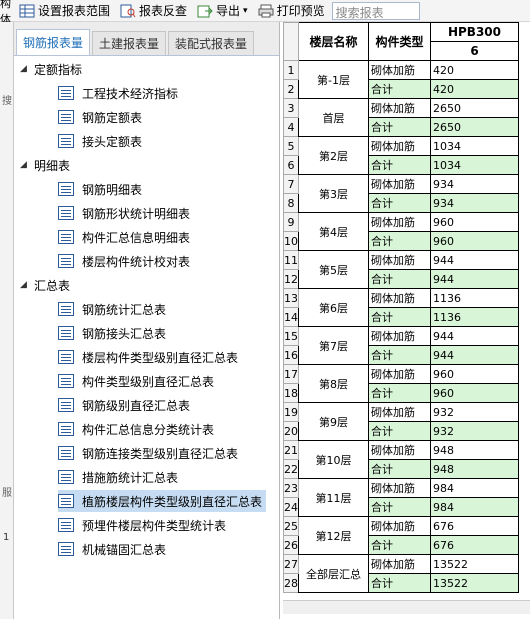 The width and height of the screenshot is (530, 619). What do you see at coordinates (120, 93) in the screenshot?
I see `tree-item: 工程技术经济指标` at bounding box center [120, 93].